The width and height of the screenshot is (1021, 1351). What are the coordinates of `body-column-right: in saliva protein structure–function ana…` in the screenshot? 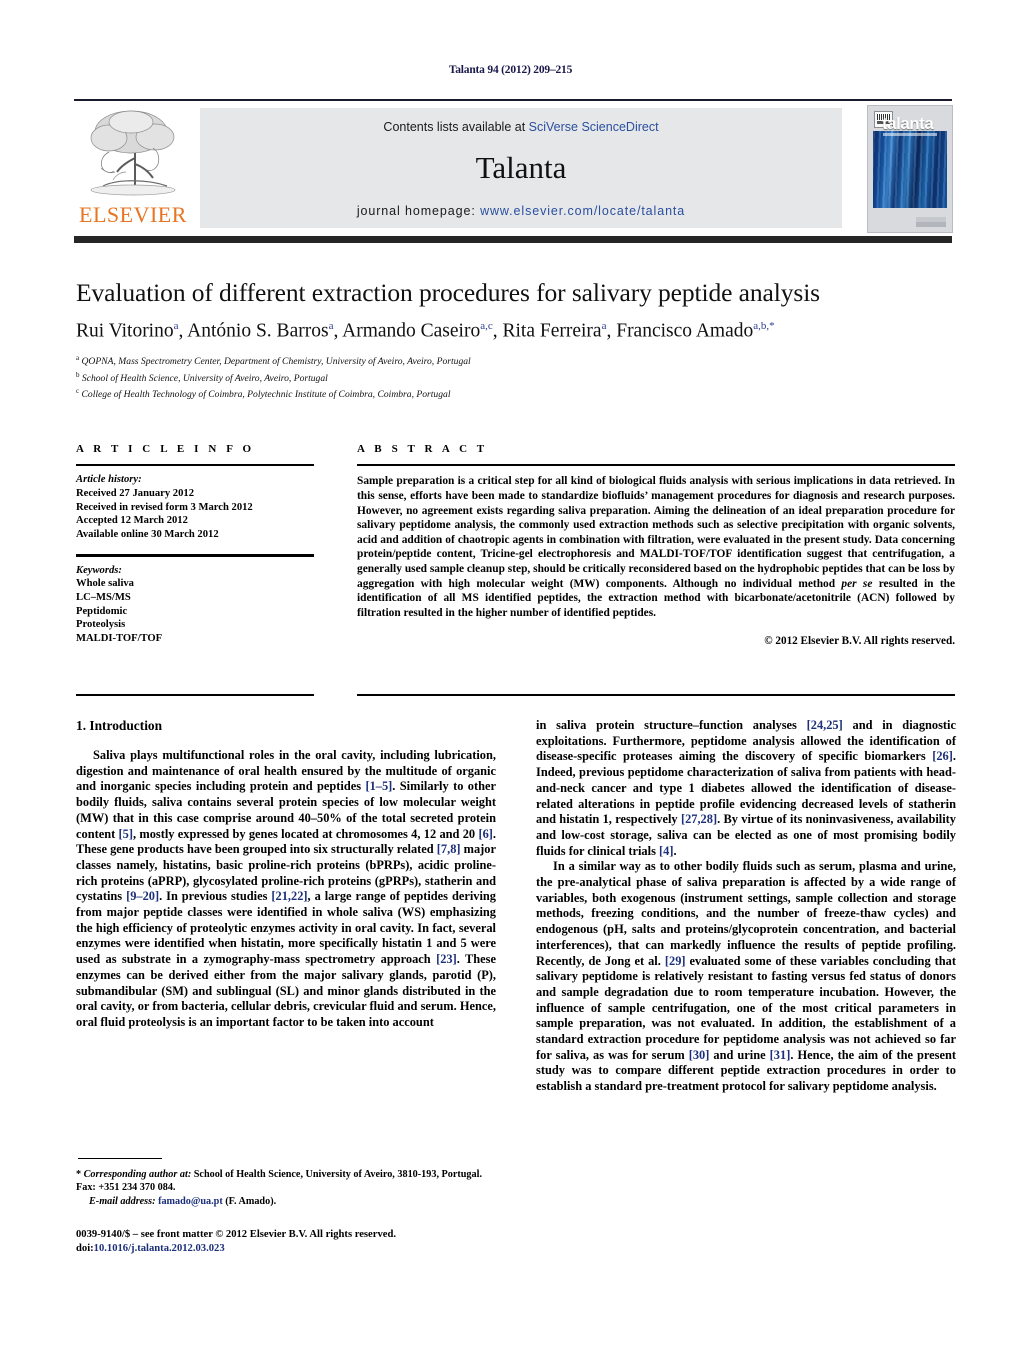 It's located at (746, 906).